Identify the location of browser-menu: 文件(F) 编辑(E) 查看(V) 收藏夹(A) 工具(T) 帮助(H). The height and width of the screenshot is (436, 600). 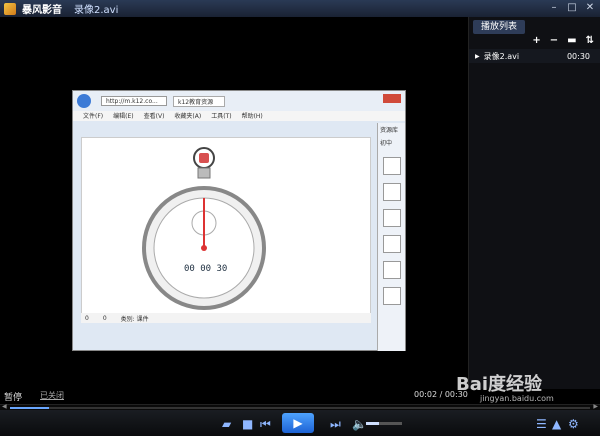
(239, 116).